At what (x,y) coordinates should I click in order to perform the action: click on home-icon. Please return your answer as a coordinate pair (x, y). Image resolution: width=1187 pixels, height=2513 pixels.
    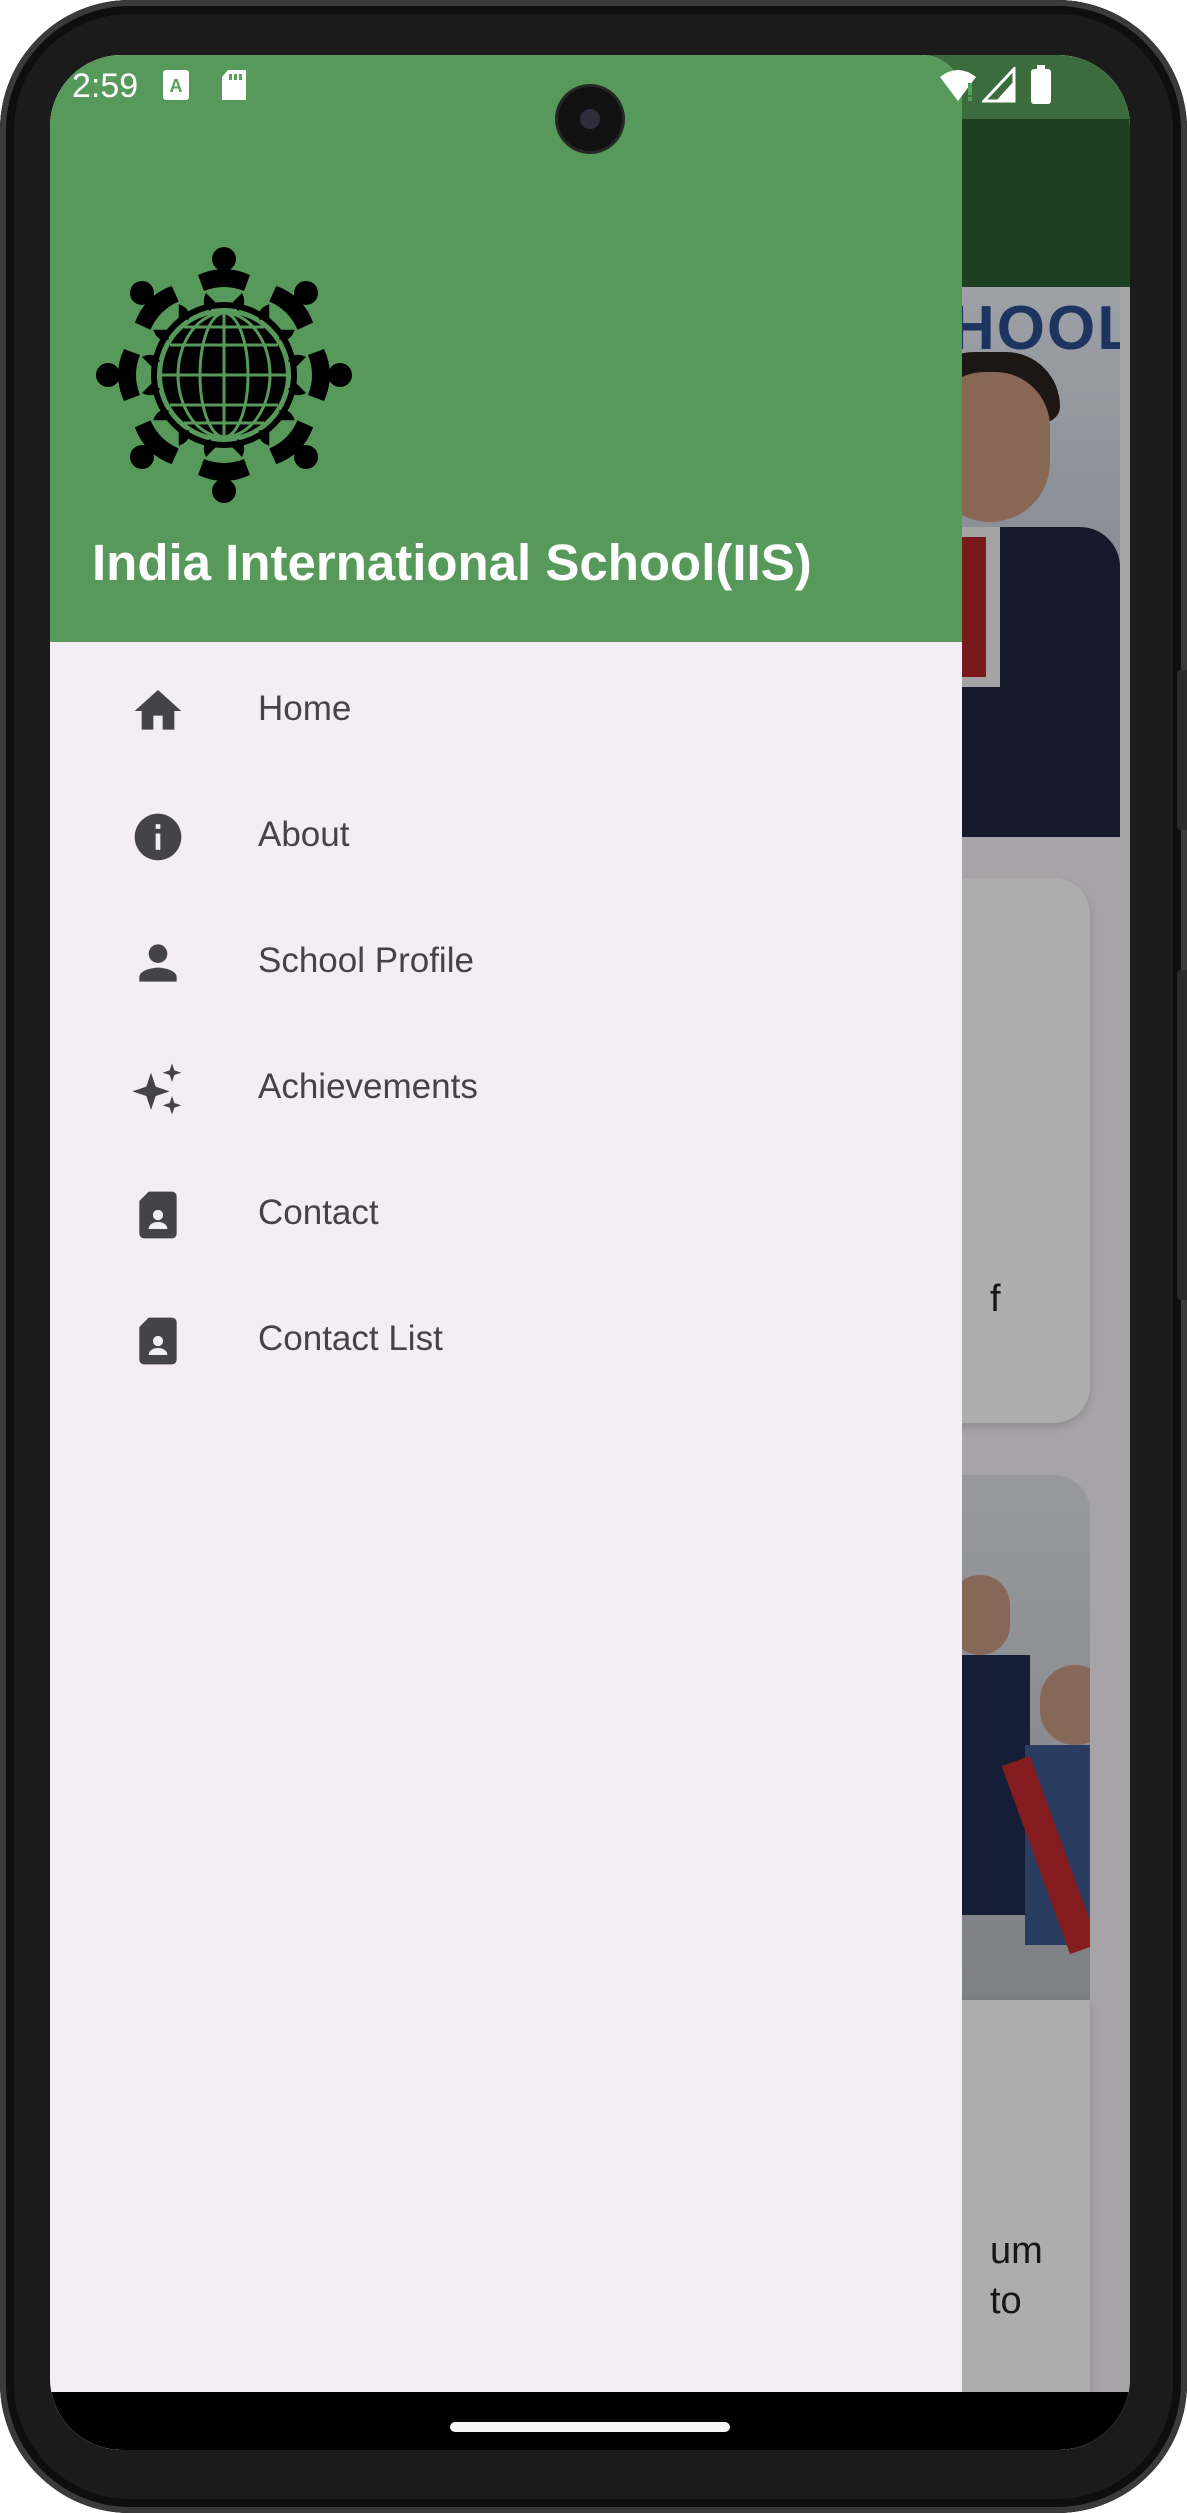
    Looking at the image, I should click on (158, 710).